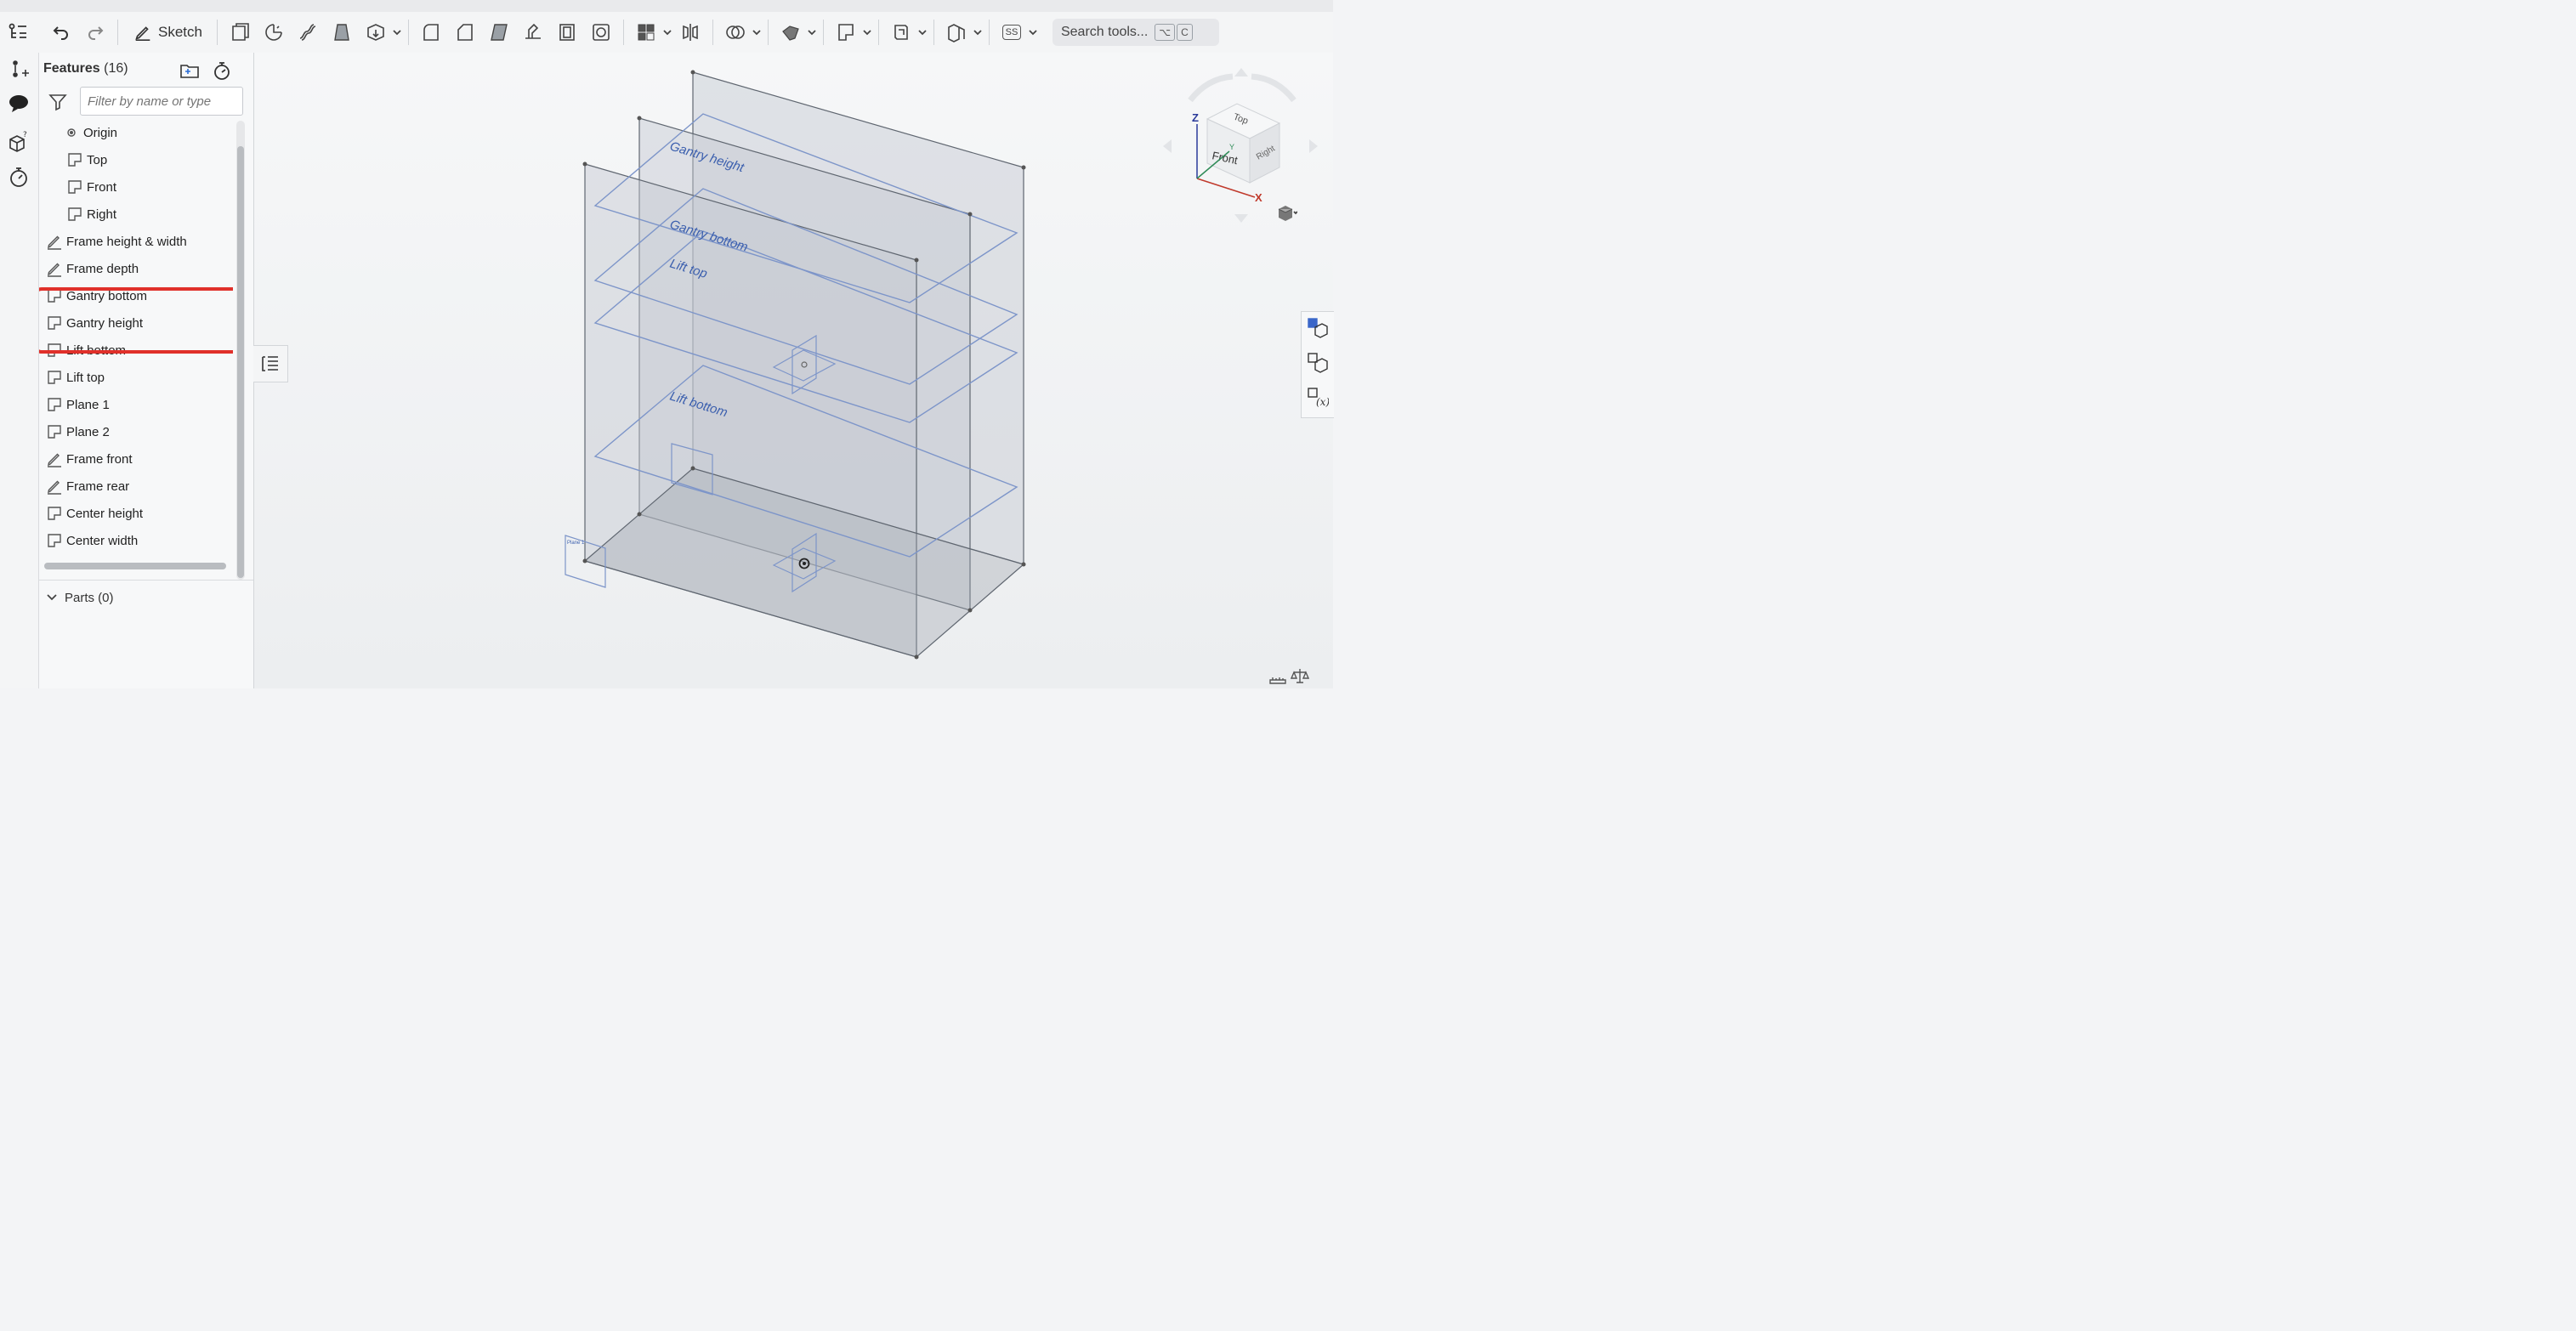  Describe the element at coordinates (58, 102) in the screenshot. I see `filter-icon` at that location.